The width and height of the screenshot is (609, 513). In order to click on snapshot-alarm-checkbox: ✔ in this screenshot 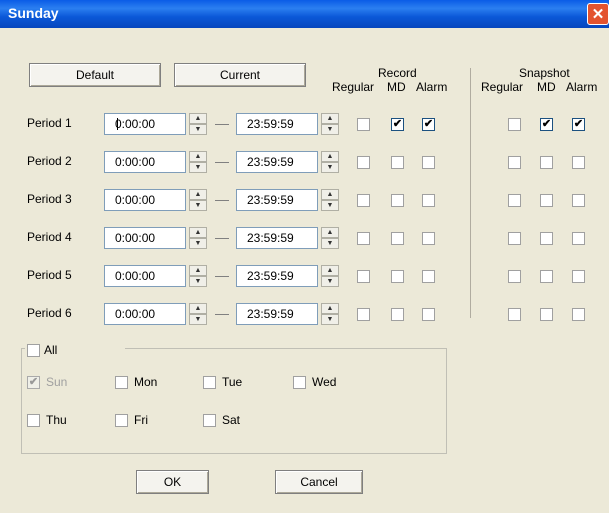, I will do `click(578, 124)`.